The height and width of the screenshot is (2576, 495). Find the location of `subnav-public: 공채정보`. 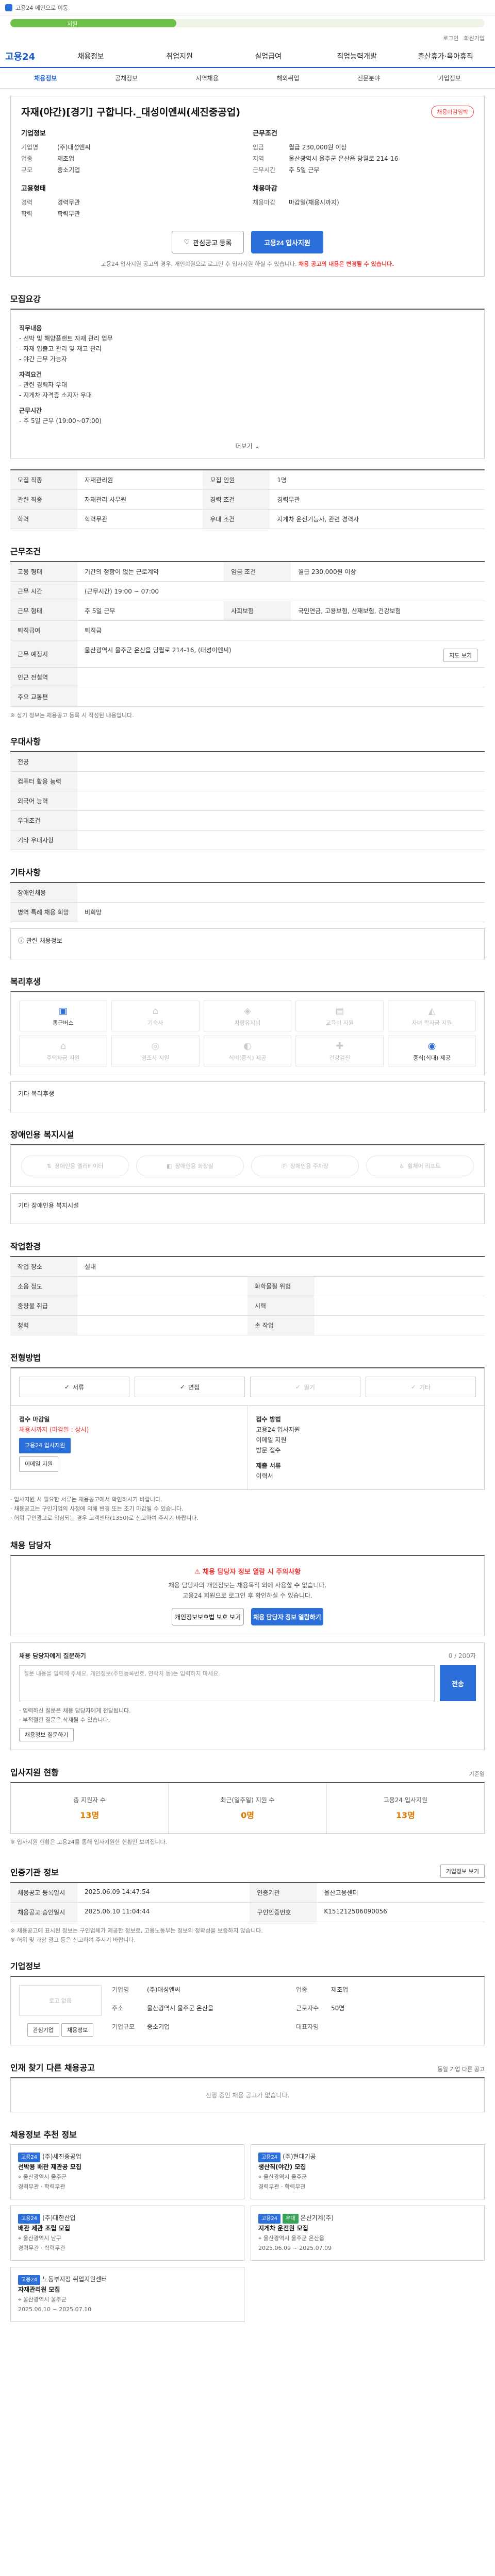

subnav-public: 공채정보 is located at coordinates (126, 78).